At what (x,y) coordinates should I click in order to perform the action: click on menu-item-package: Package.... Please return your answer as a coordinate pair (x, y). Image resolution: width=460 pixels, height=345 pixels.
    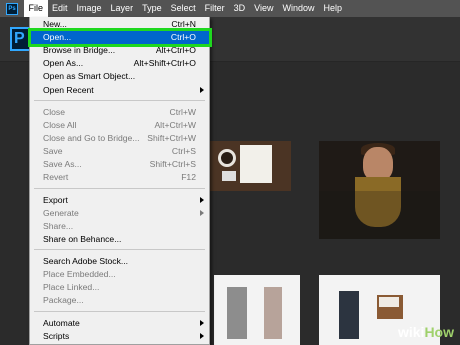
    Looking at the image, I should click on (119, 300).